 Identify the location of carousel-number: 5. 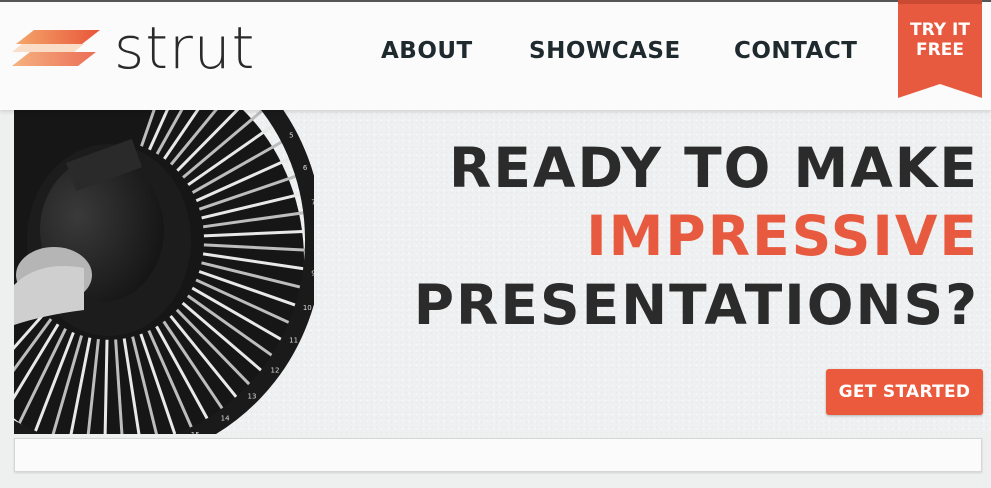
(291, 135).